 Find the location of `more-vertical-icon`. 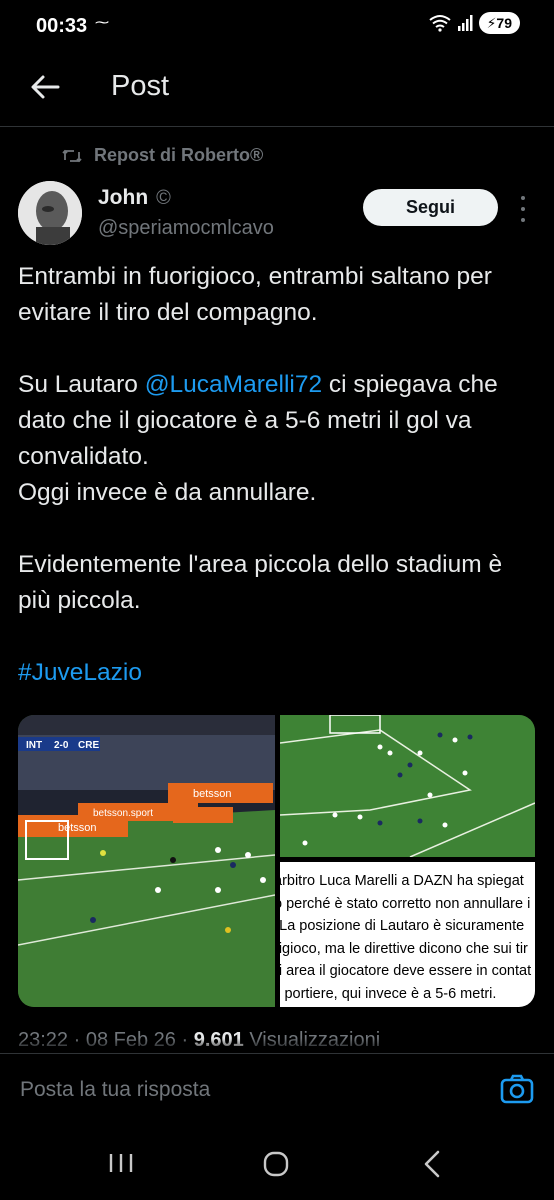

more-vertical-icon is located at coordinates (523, 209).